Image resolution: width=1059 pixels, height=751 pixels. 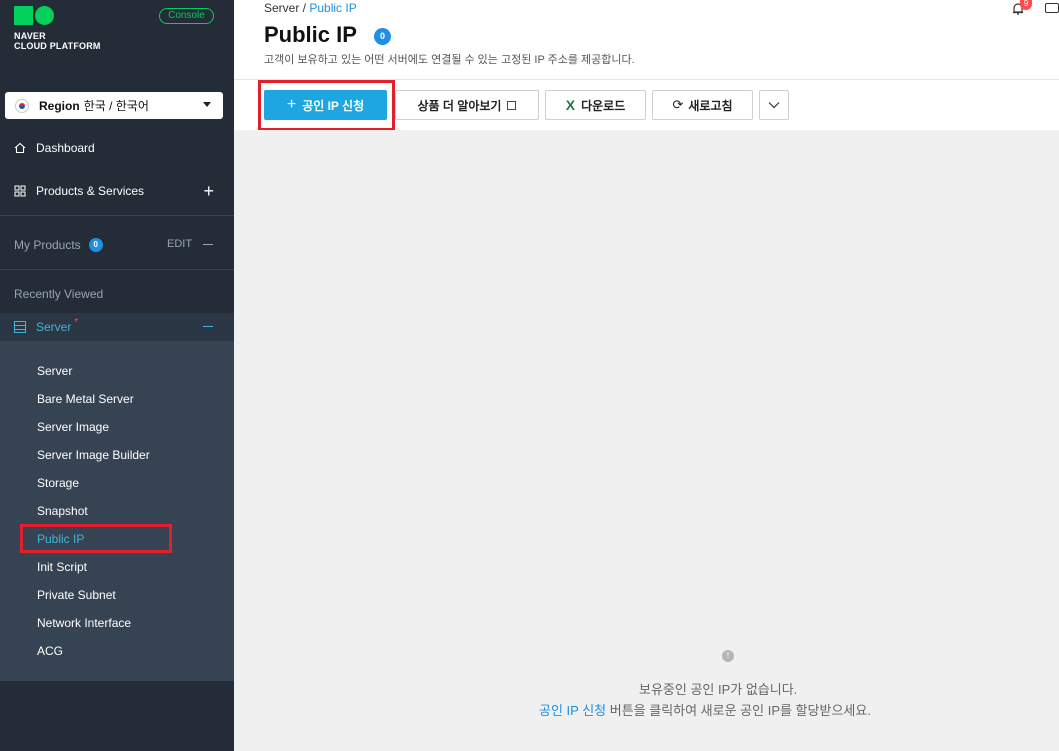 What do you see at coordinates (84, 623) in the screenshot?
I see `sidebar-item-network-interface: Network Interface` at bounding box center [84, 623].